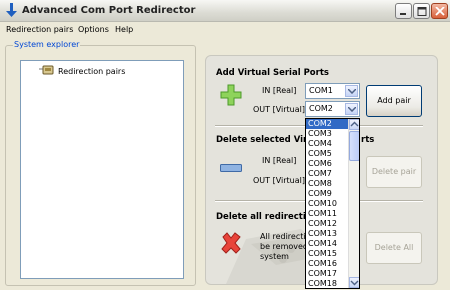 The width and height of the screenshot is (450, 290). Describe the element at coordinates (274, 256) in the screenshot. I see `delete-all-desc-3: system` at that location.